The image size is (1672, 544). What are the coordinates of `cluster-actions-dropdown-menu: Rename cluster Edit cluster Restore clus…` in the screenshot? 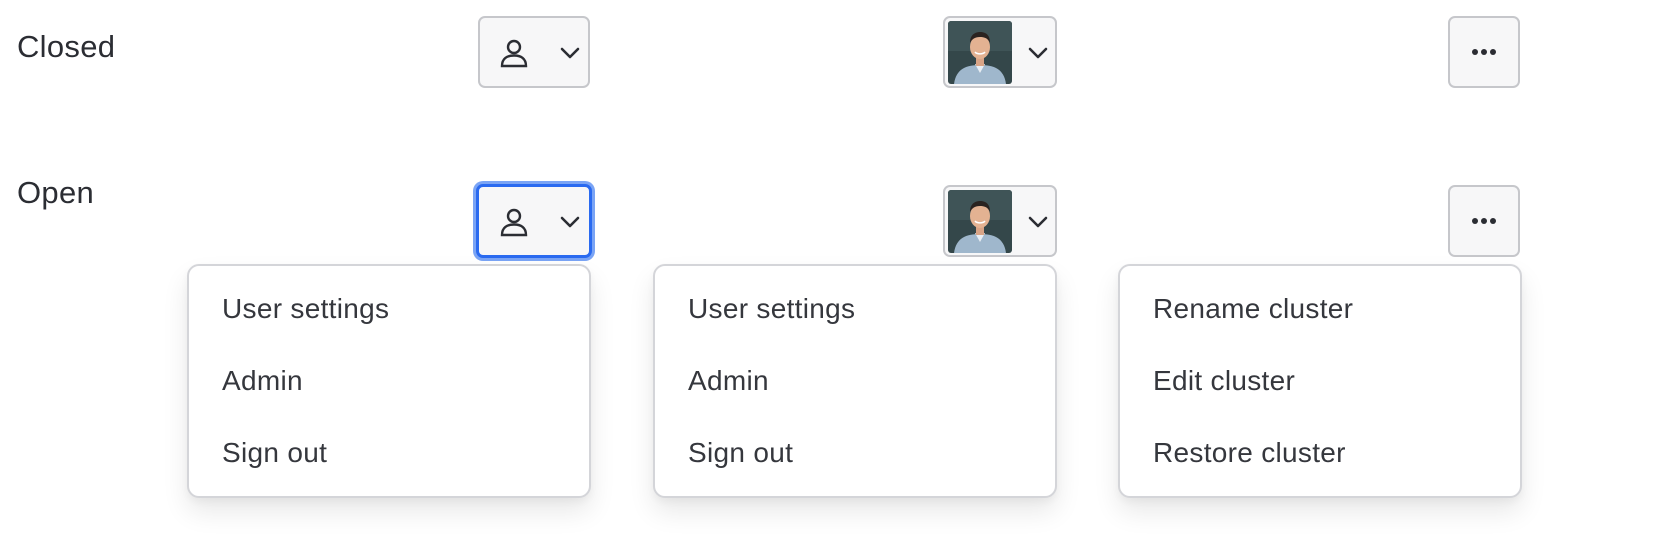 It's located at (1320, 381).